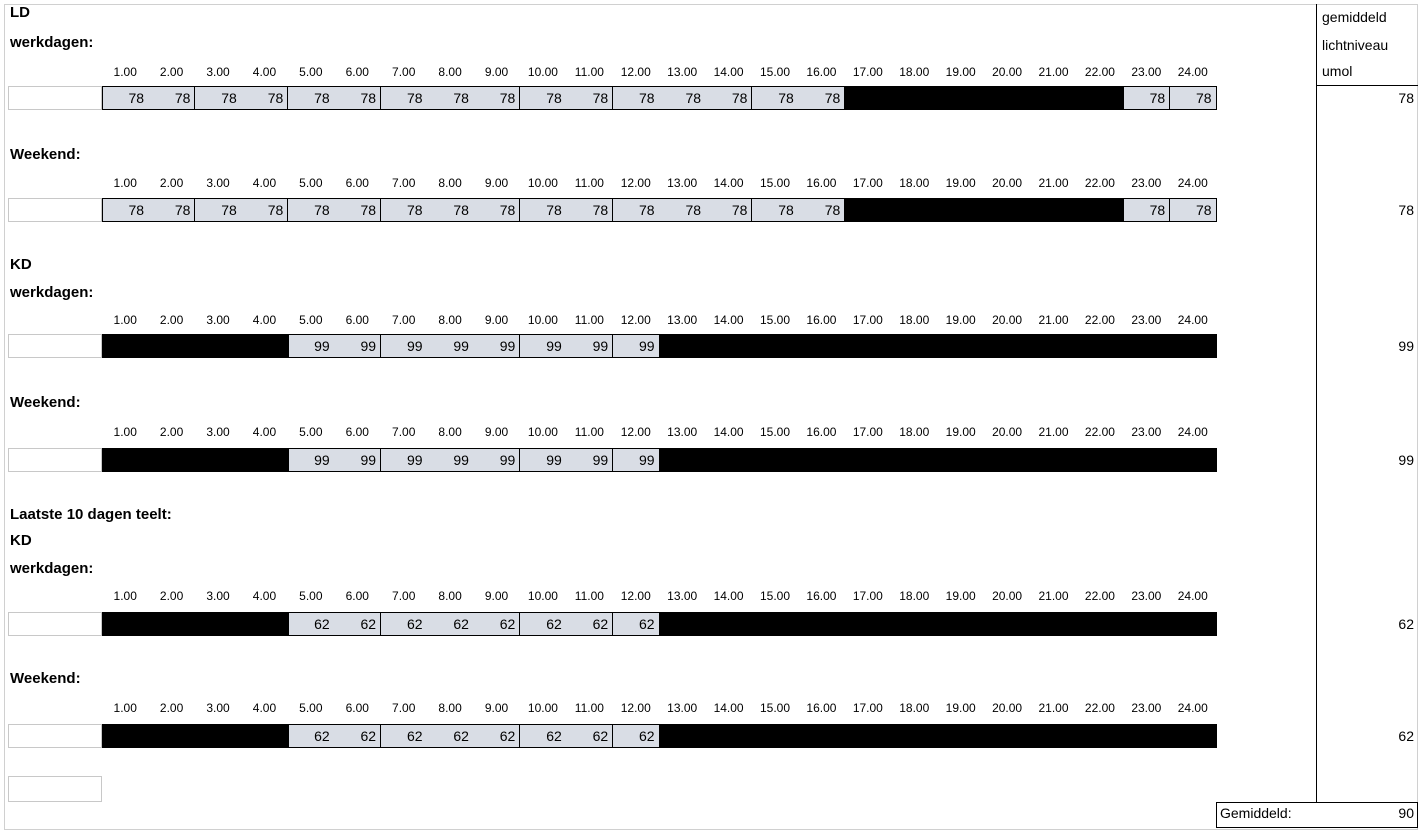 This screenshot has height=834, width=1422. What do you see at coordinates (1367, 736) in the screenshot?
I see `block-average-value: 62` at bounding box center [1367, 736].